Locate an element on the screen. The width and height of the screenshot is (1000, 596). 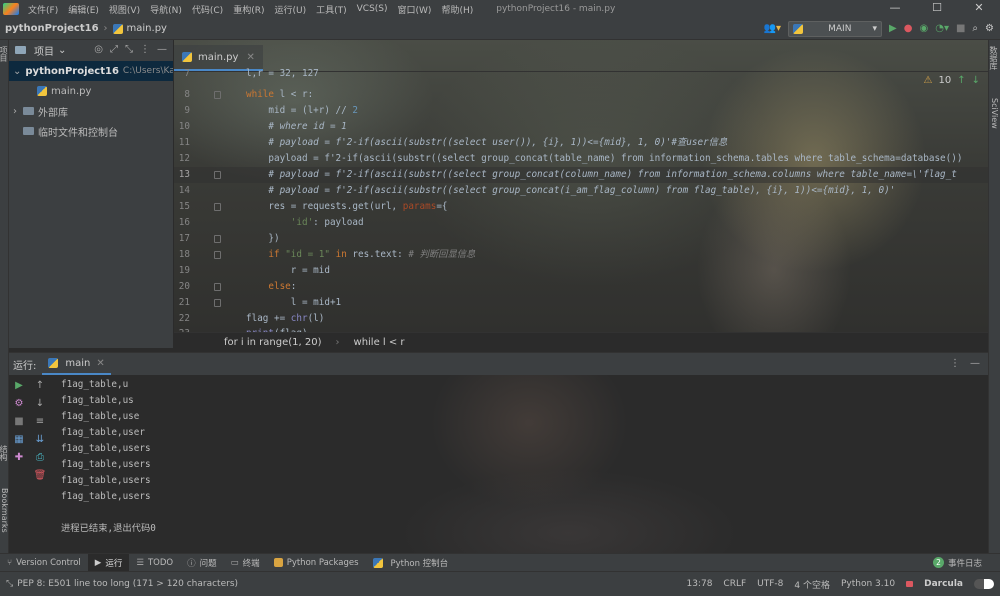
caret-position: 13:78 is located at coordinates (699, 584).